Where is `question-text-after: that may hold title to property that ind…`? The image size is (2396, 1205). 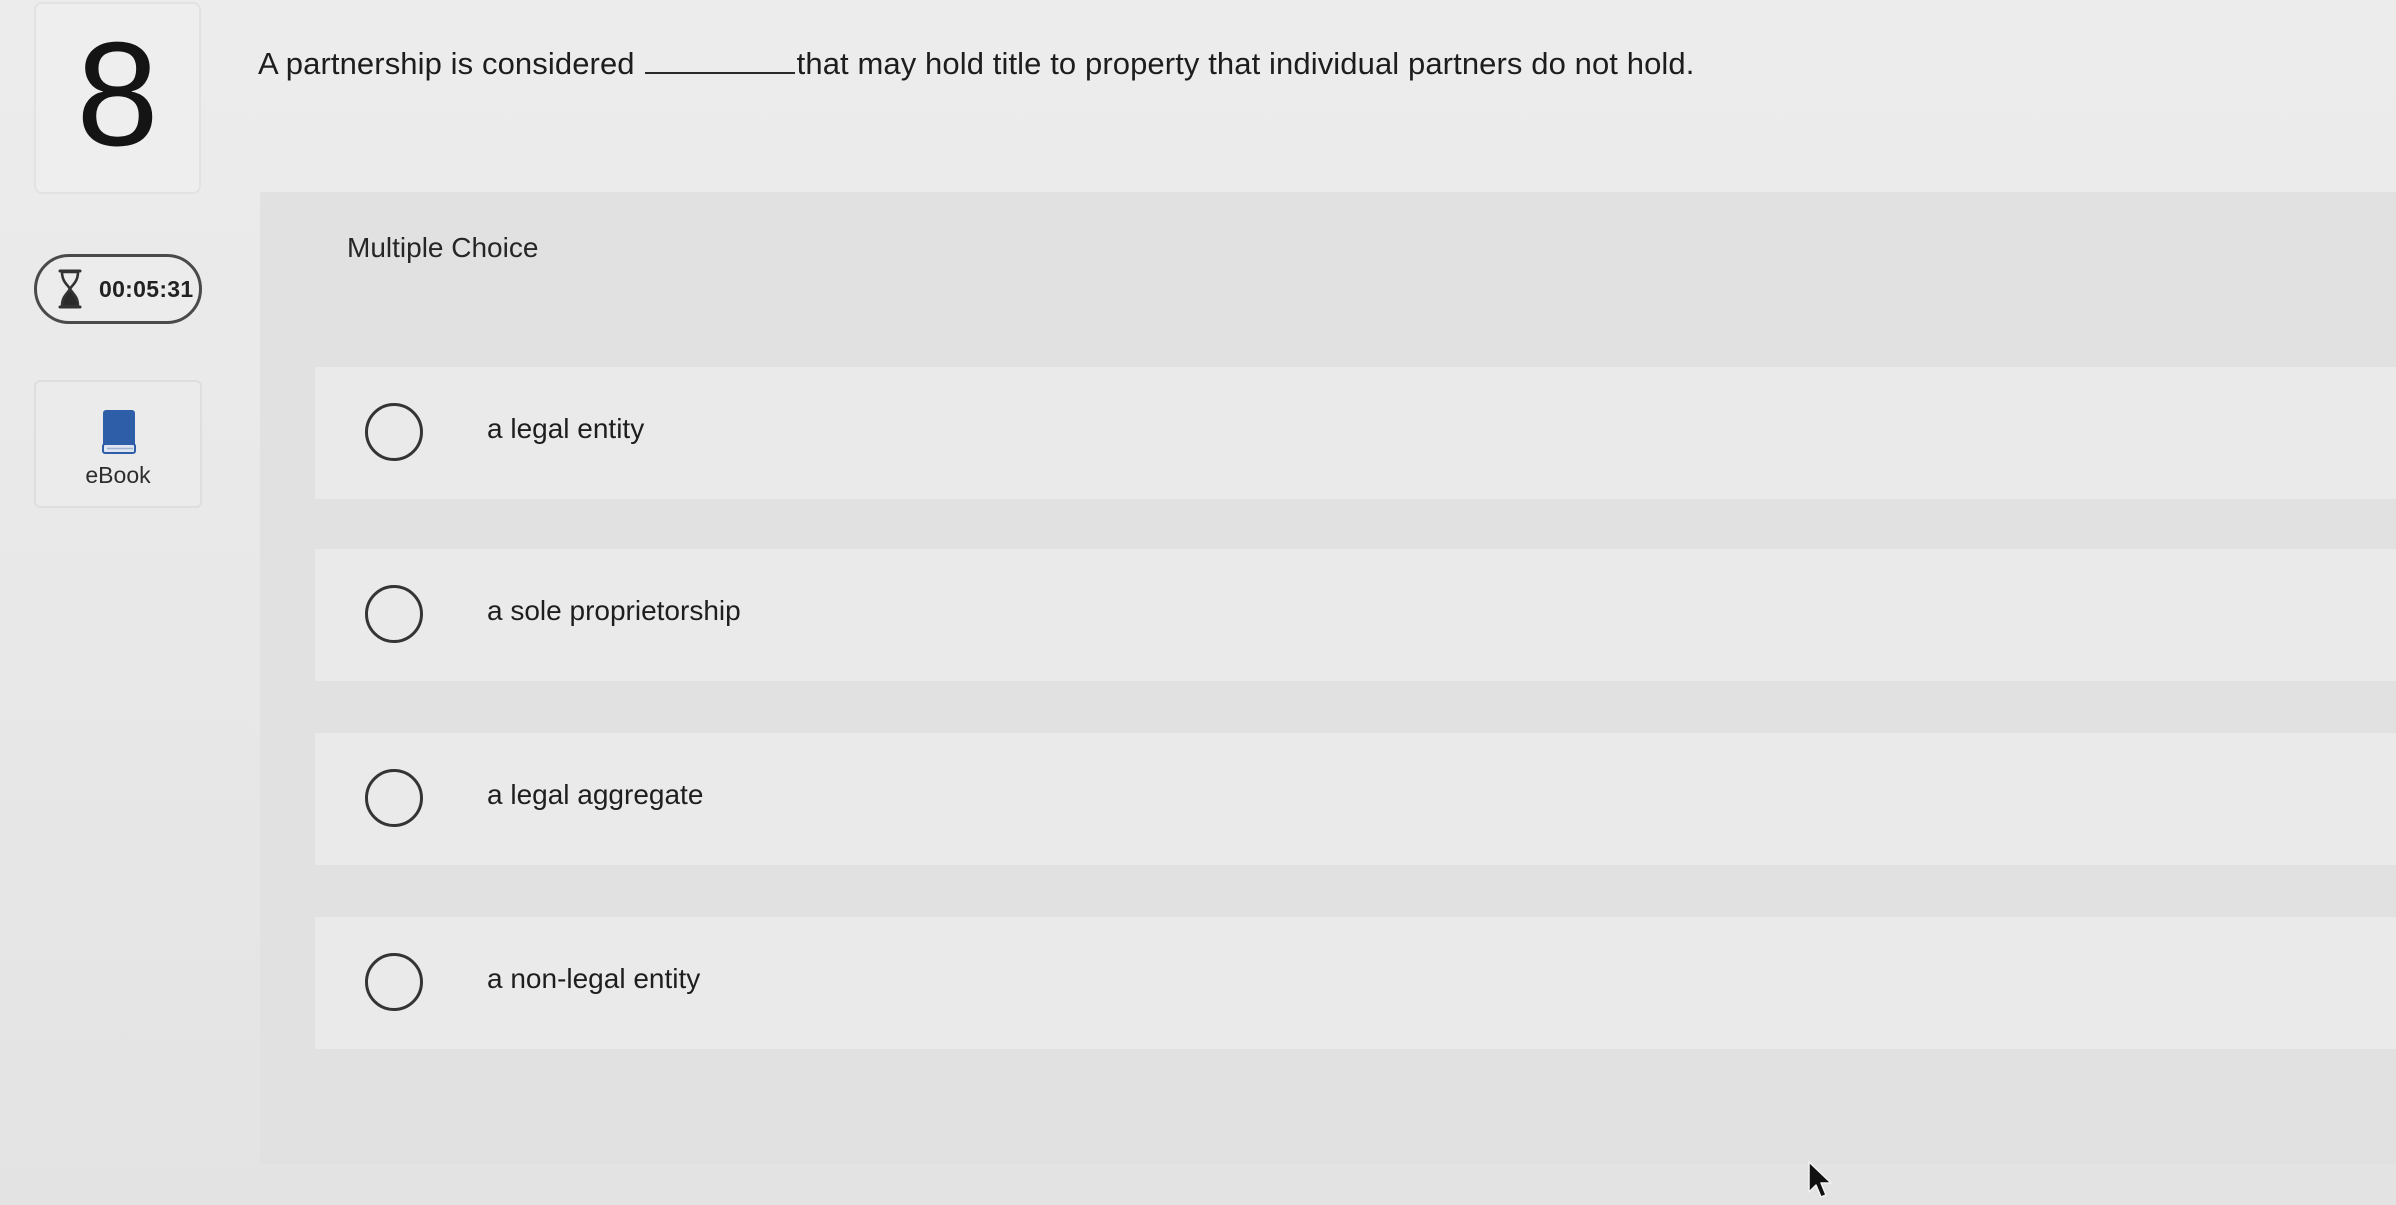 question-text-after: that may hold title to property that ind… is located at coordinates (1245, 63).